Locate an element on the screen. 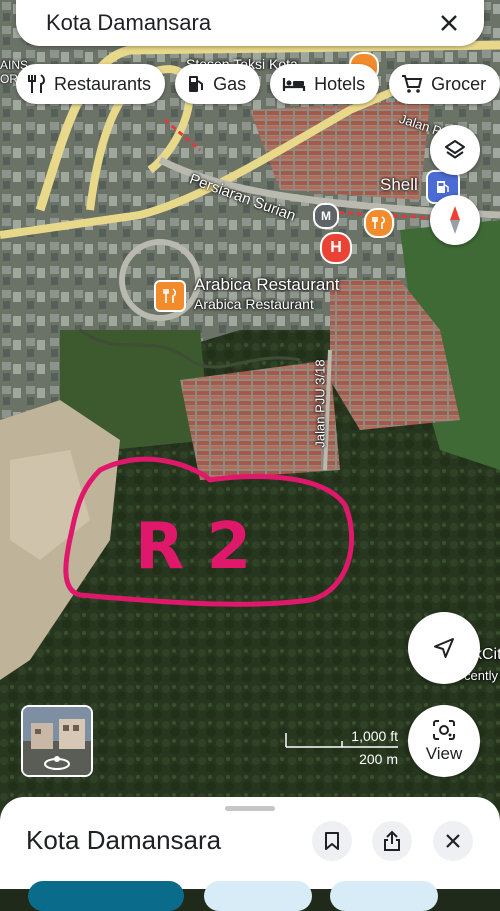  navigation-arrow-icon is located at coordinates (444, 648).